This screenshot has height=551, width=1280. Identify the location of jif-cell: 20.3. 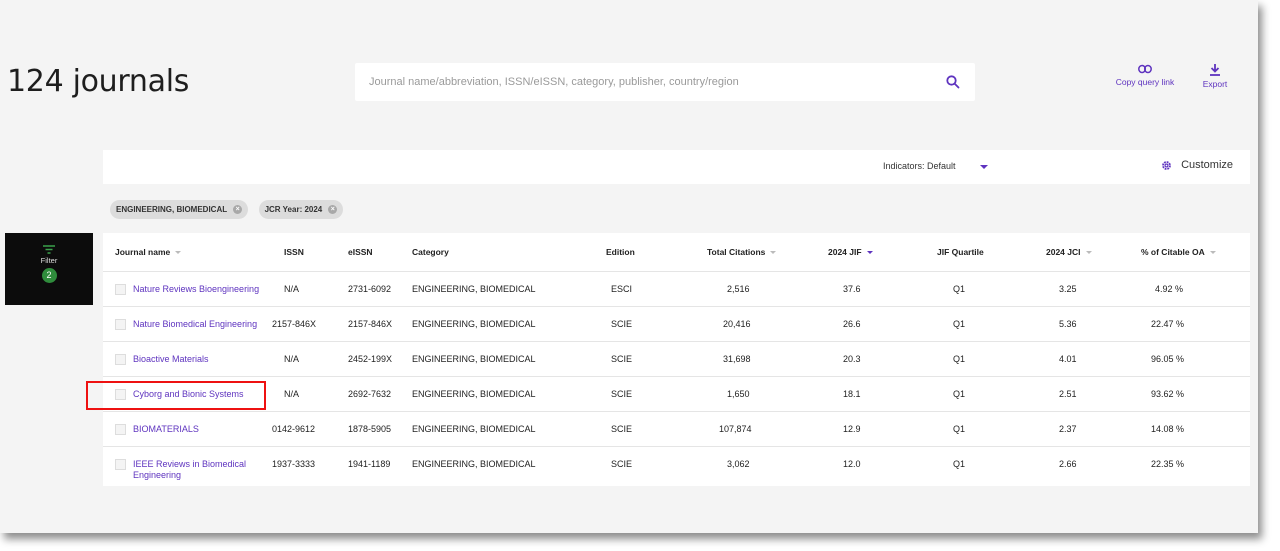
(852, 359).